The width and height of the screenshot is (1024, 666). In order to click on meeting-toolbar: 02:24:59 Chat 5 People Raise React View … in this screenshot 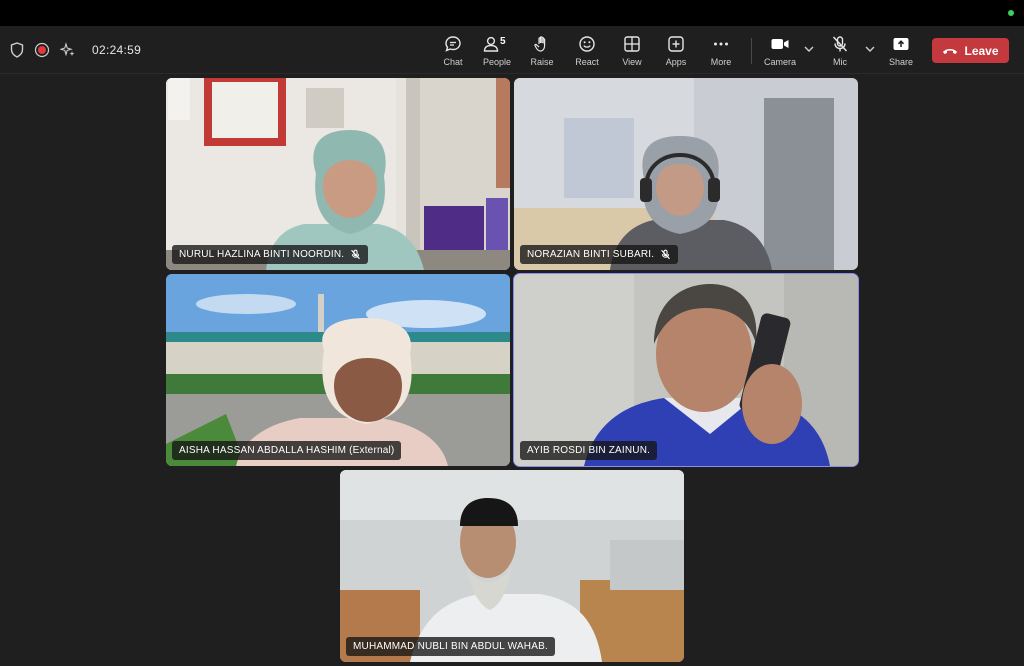, I will do `click(512, 50)`.